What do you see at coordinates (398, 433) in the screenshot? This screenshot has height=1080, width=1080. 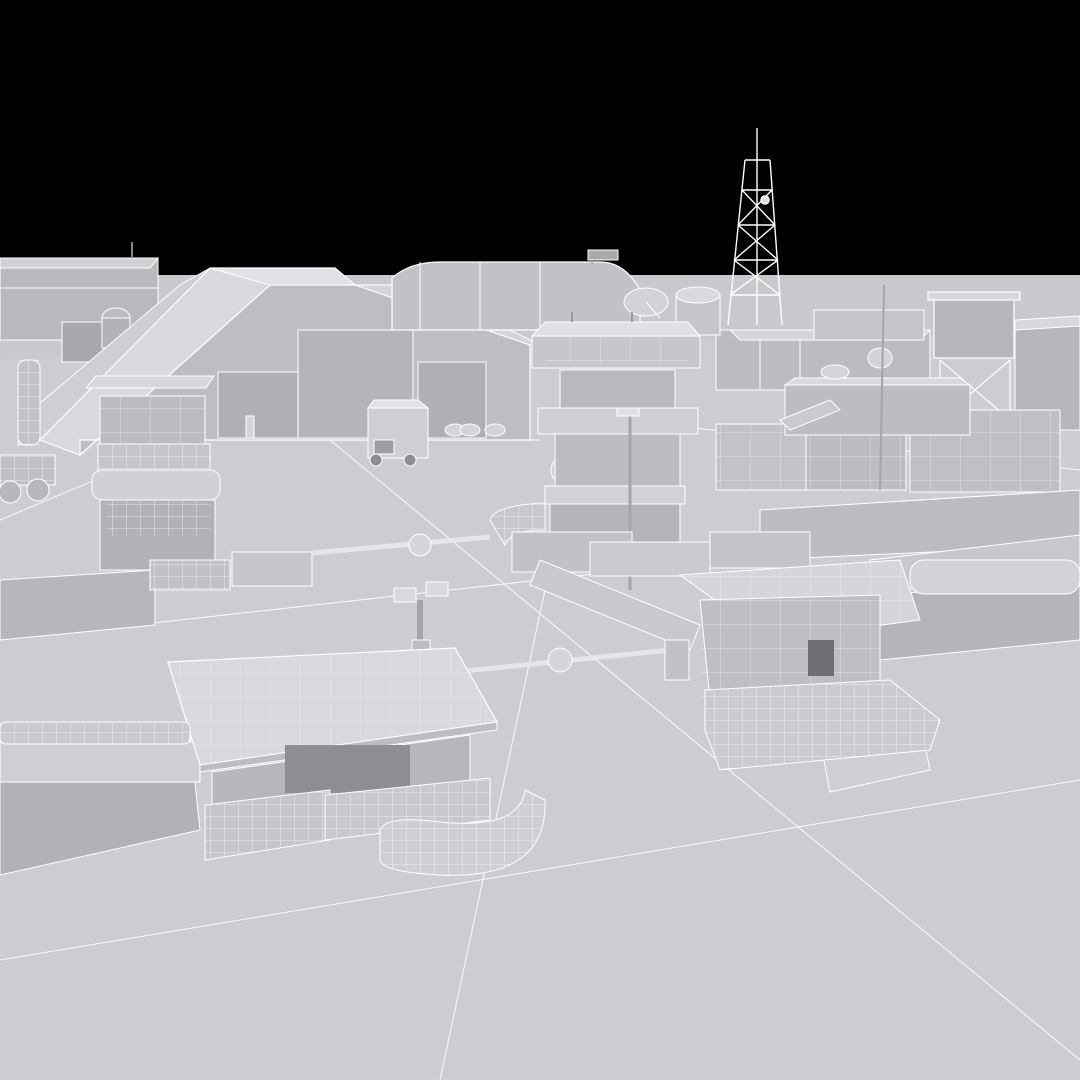 I see `military-truck` at bounding box center [398, 433].